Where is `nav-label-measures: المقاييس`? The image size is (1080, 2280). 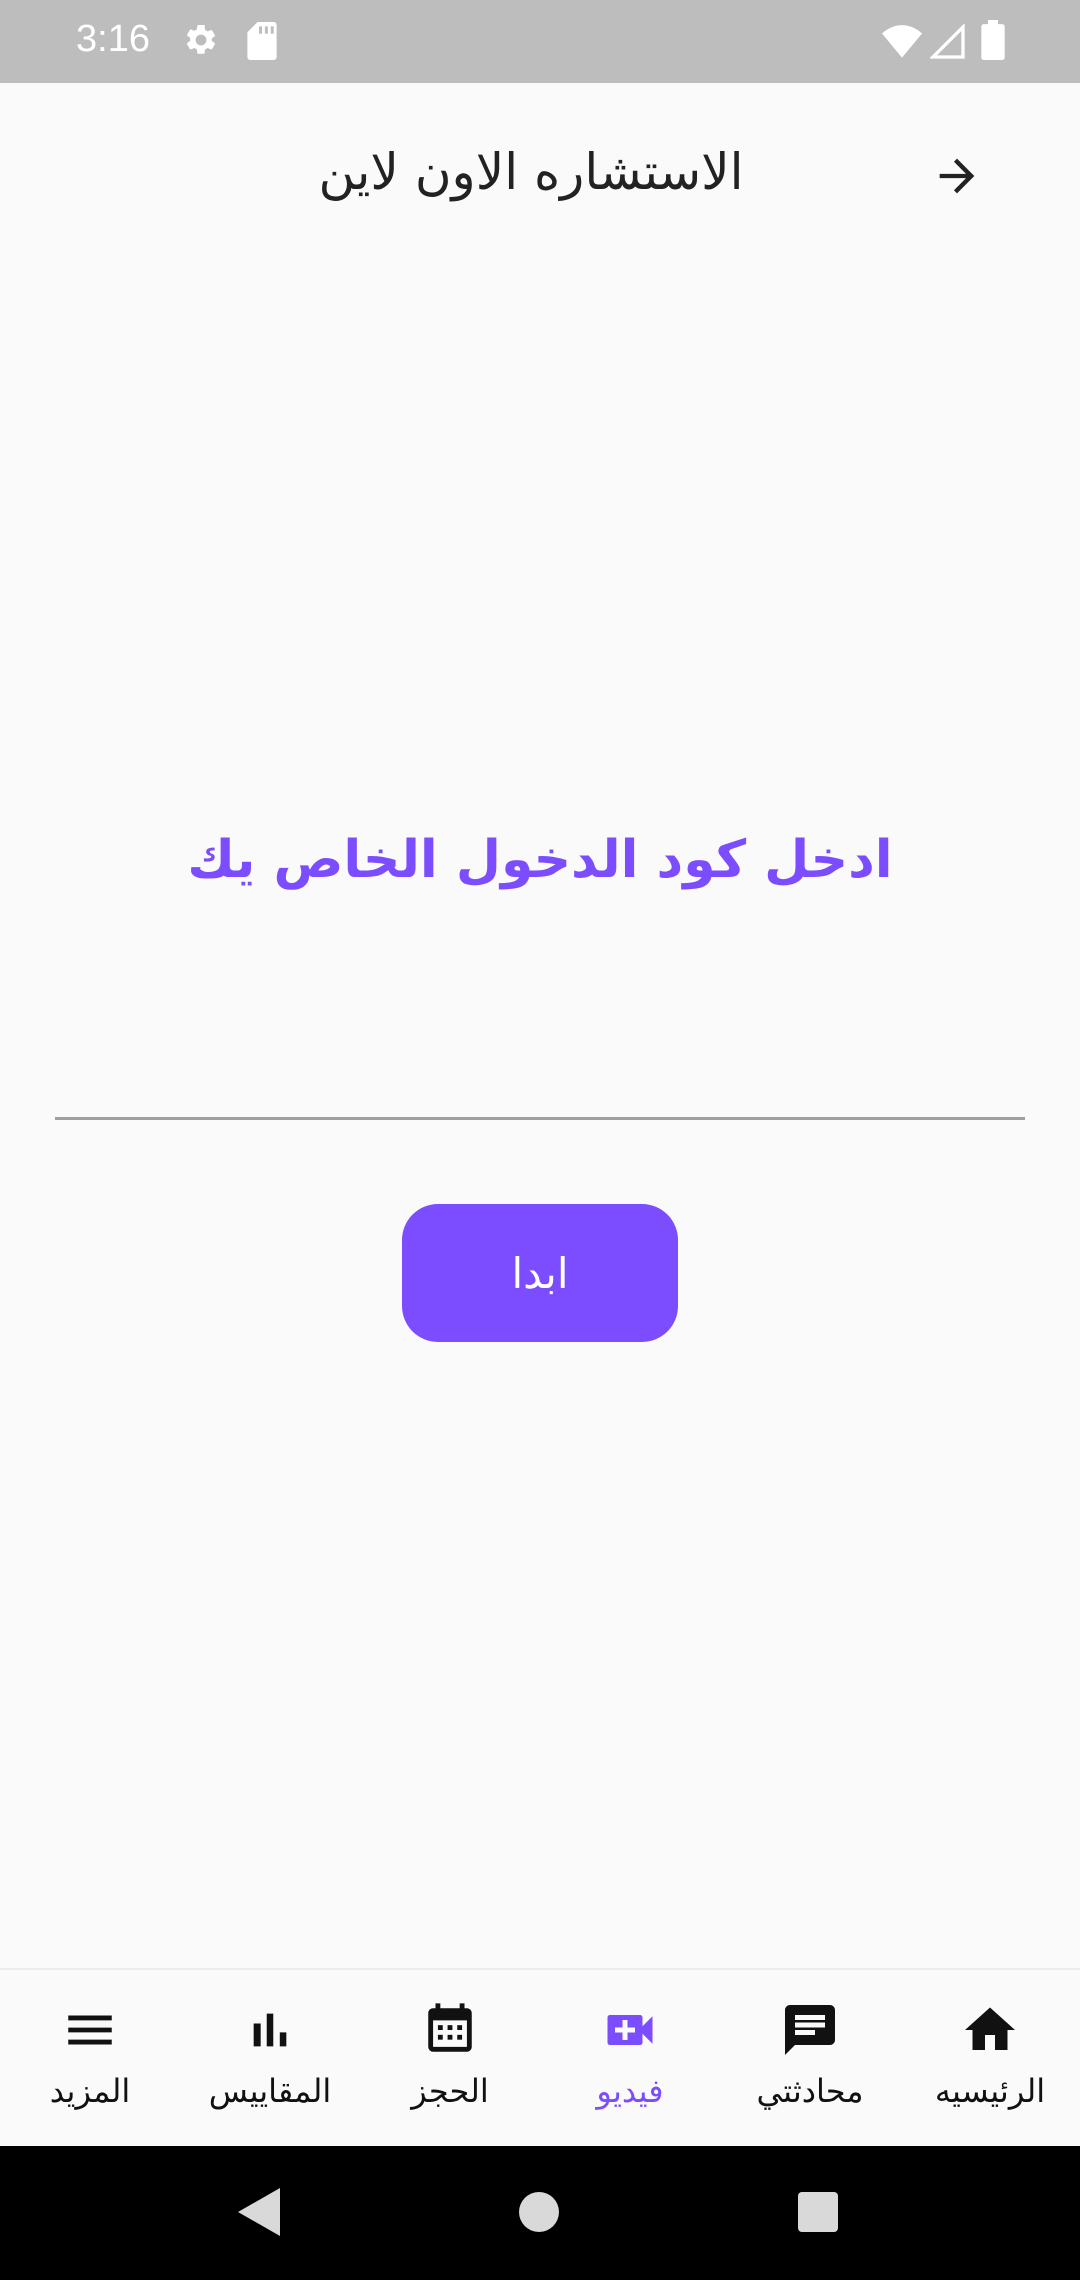
nav-label-measures: المقاييس is located at coordinates (270, 2091).